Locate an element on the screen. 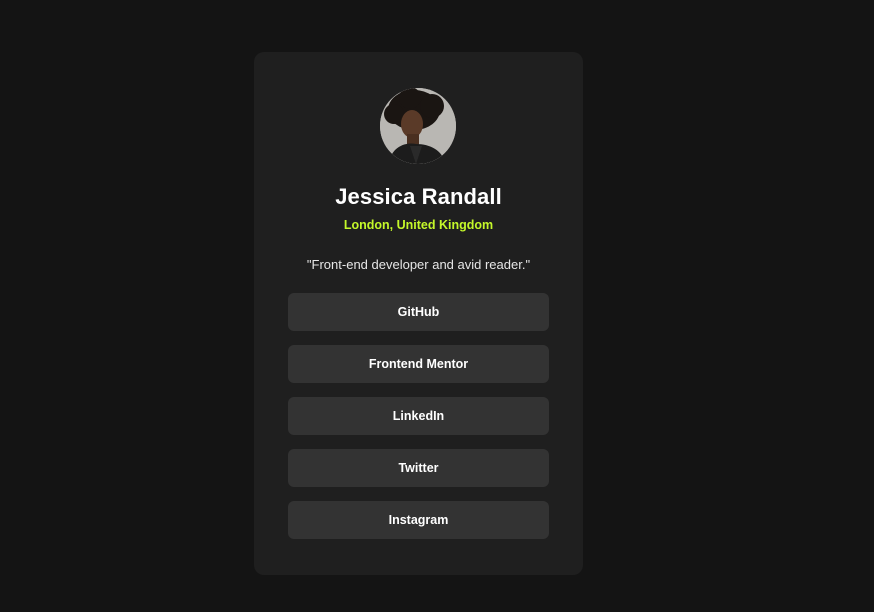  avatar is located at coordinates (418, 126).